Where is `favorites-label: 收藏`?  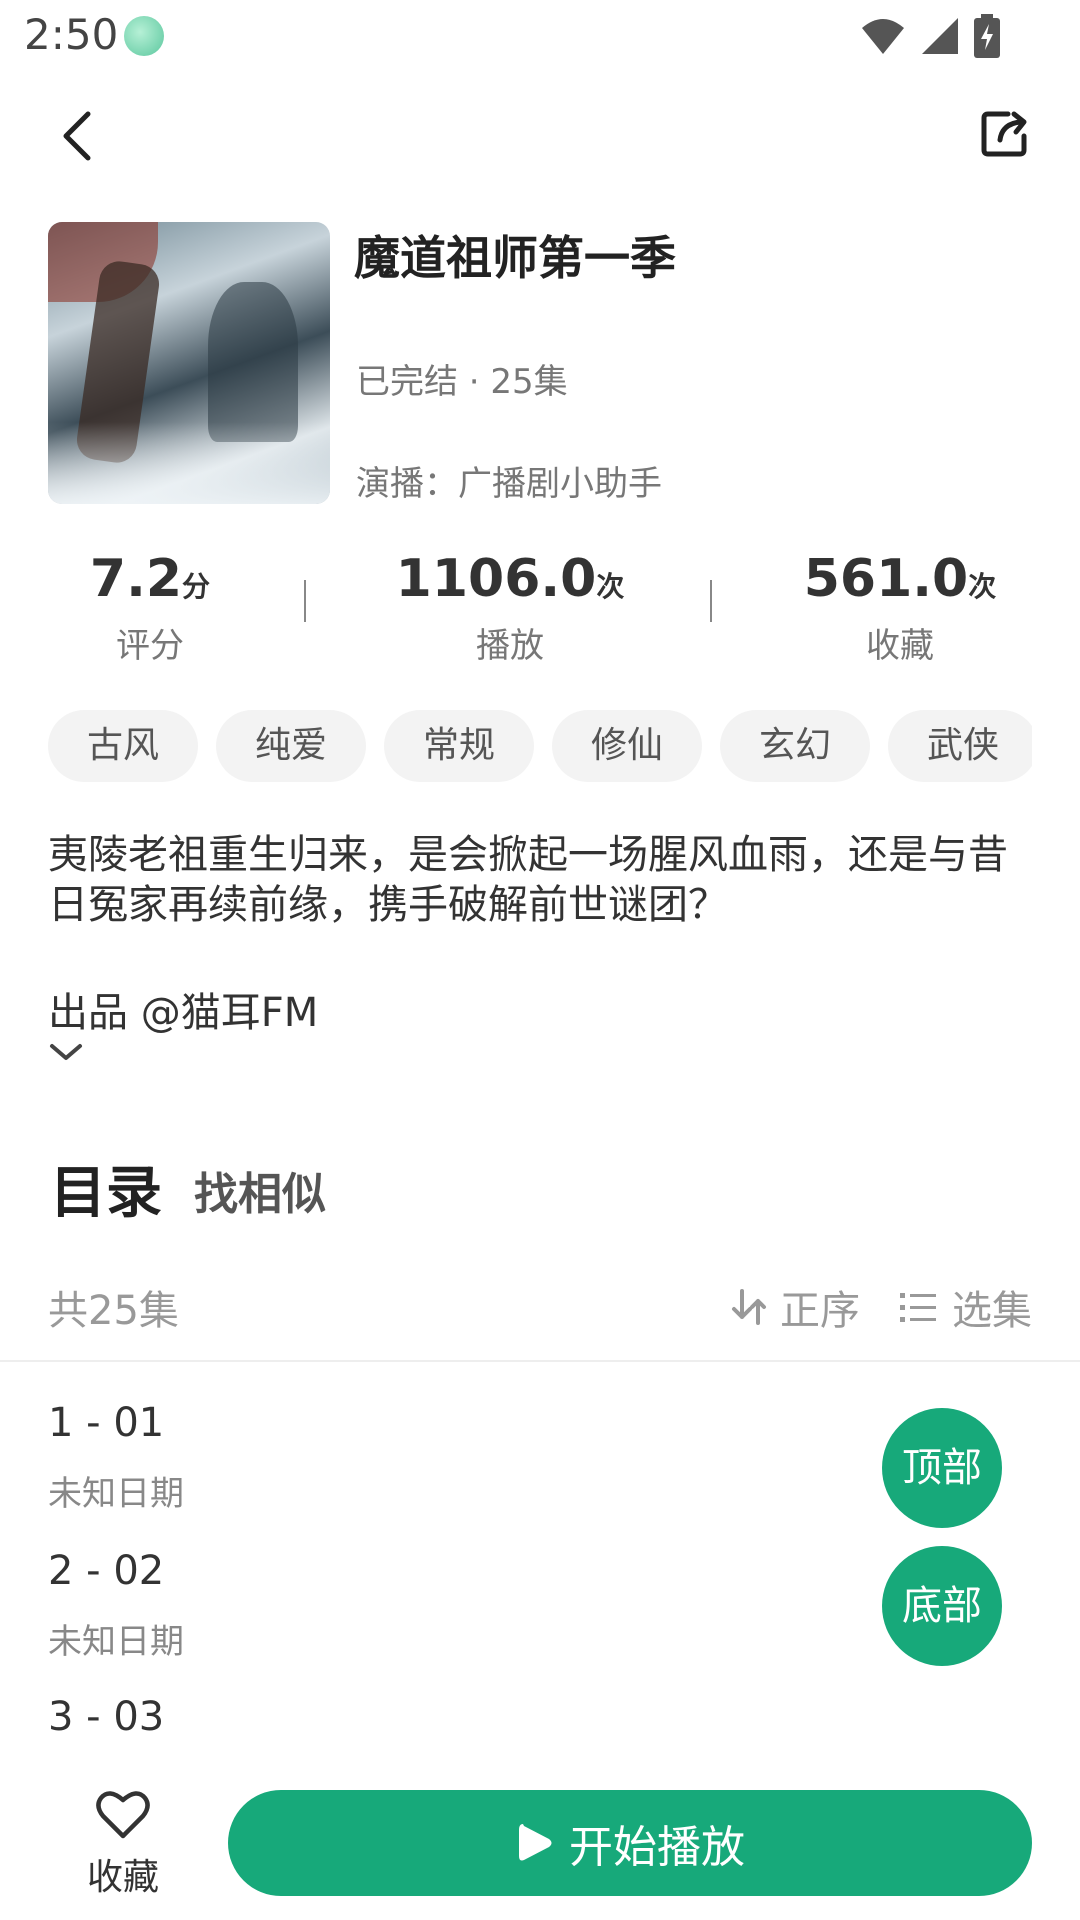
favorites-label: 收藏 is located at coordinates (900, 646).